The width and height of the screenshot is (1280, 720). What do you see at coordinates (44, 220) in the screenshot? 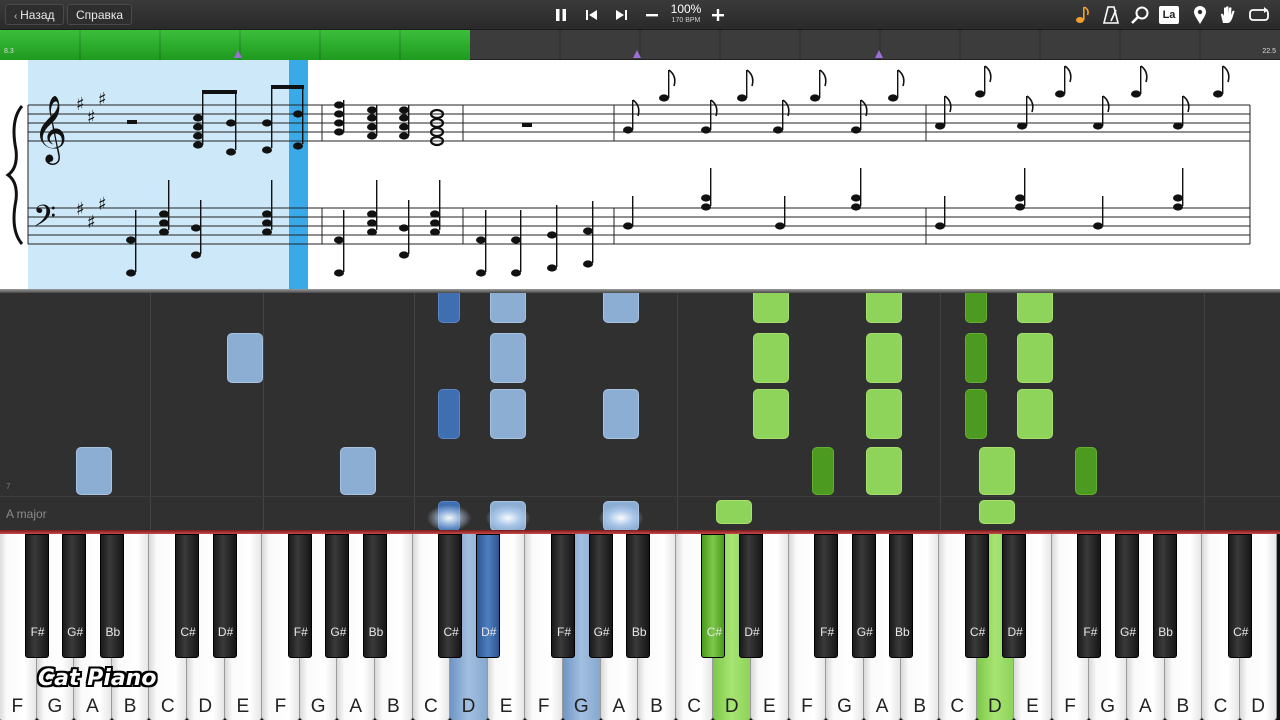
I see `bass-clef-icon: 𝄢` at bounding box center [44, 220].